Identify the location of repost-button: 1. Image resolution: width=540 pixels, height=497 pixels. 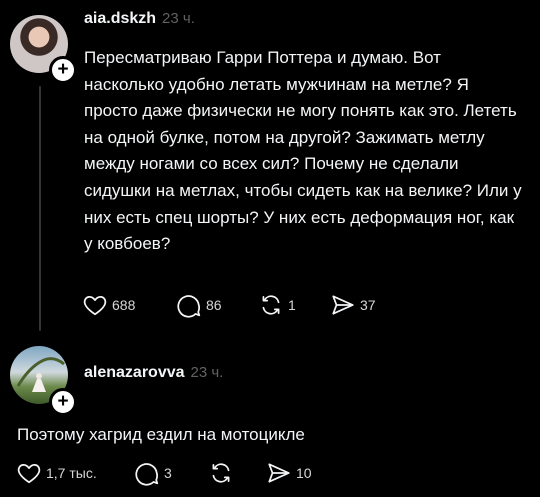
(294, 305).